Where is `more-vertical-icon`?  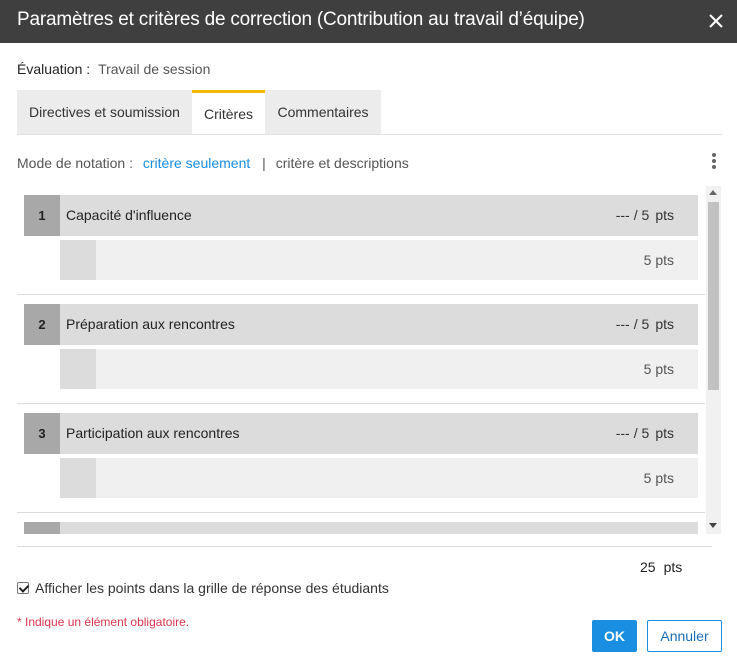 more-vertical-icon is located at coordinates (714, 161).